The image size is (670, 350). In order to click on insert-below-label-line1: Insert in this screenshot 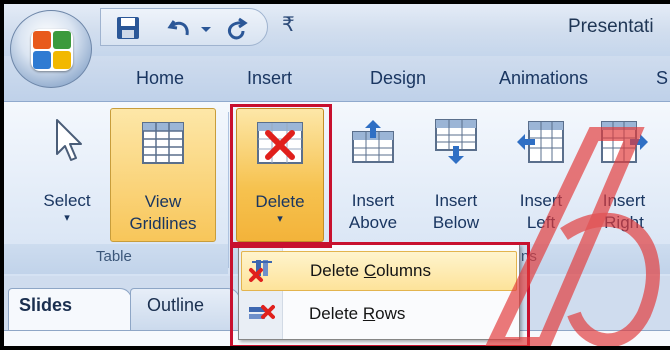, I will do `click(456, 200)`.